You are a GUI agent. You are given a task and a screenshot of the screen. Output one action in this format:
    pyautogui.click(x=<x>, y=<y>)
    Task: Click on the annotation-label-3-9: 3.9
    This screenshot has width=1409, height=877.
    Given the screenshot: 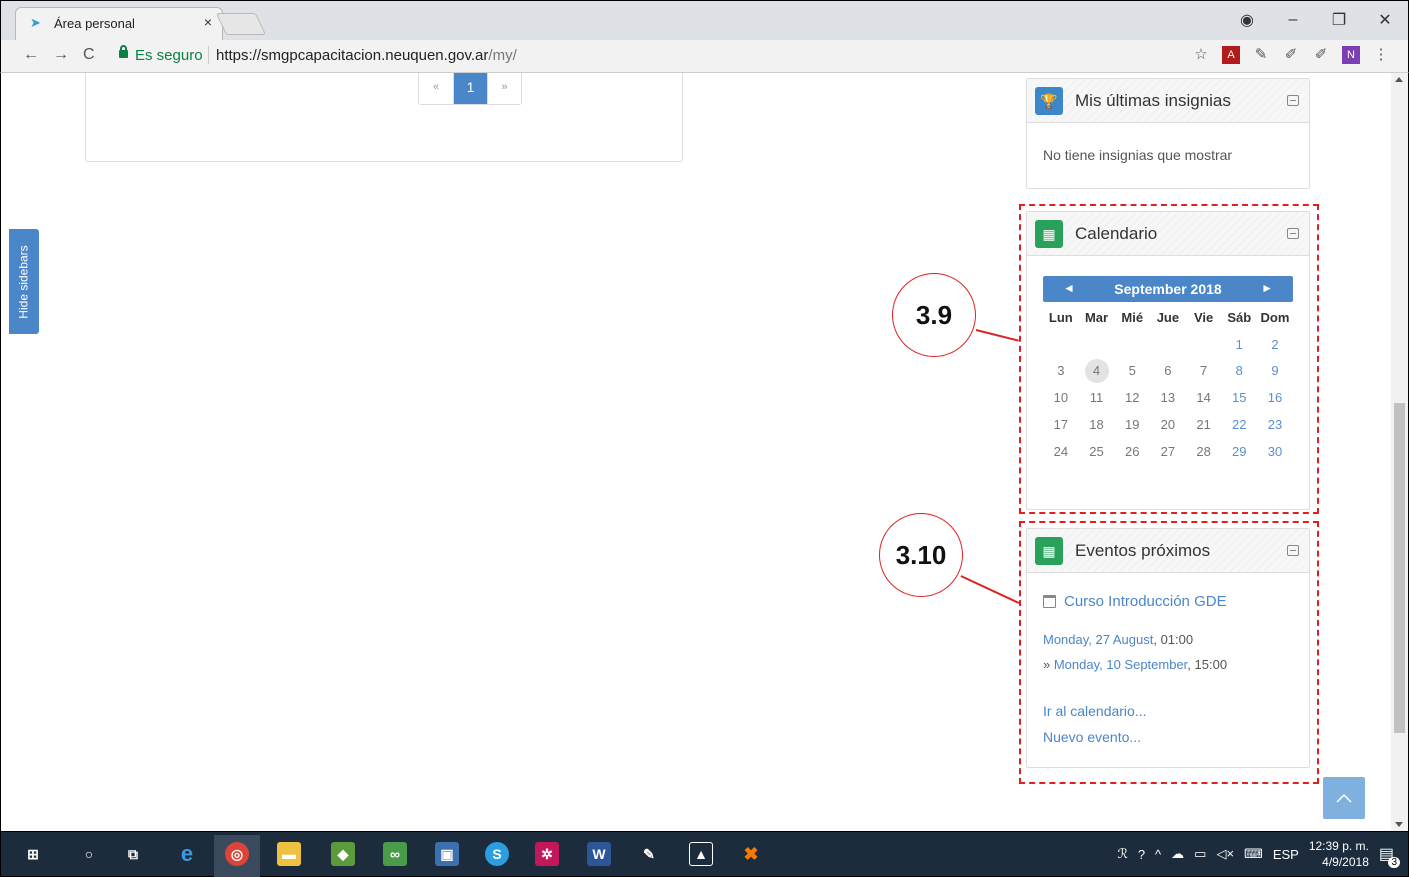 What is the action you would take?
    pyautogui.click(x=934, y=315)
    